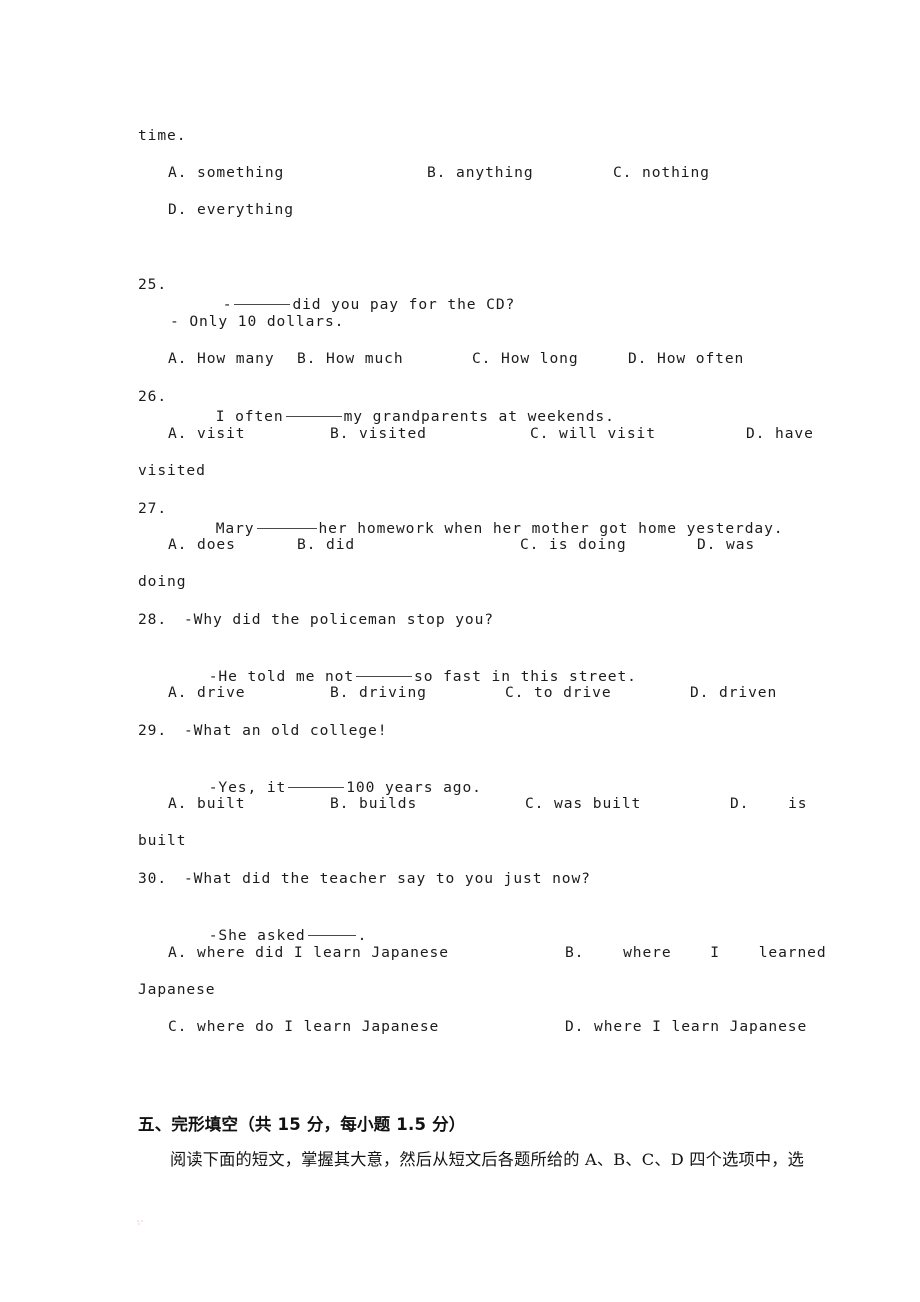 This screenshot has width=920, height=1302. Describe the element at coordinates (153, 878) in the screenshot. I see `question-30-number: 30.` at that location.